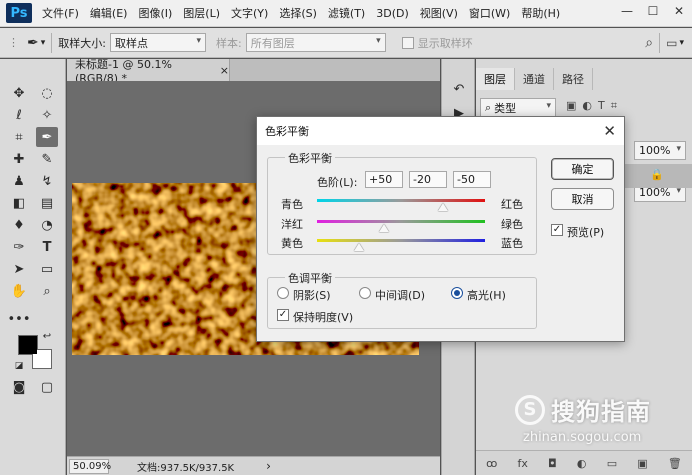 This screenshot has width=692, height=475. What do you see at coordinates (585, 232) in the screenshot?
I see `preview-label: 预览(P)` at bounding box center [585, 232].